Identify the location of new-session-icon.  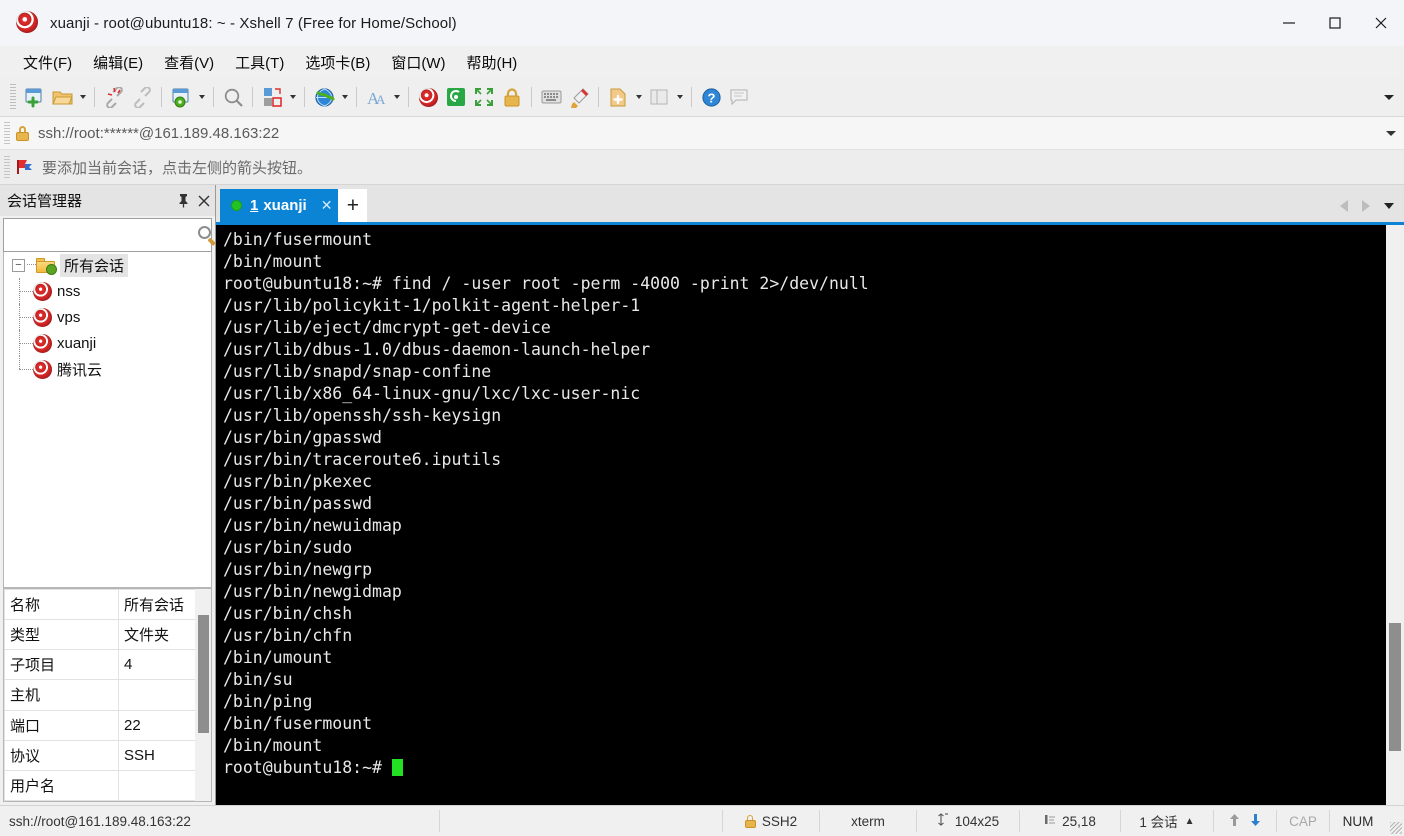
(34, 97).